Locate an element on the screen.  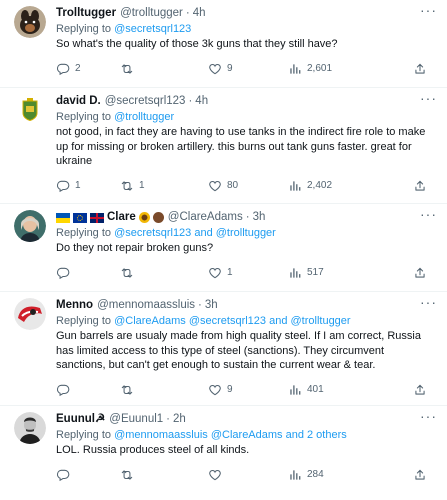
views-count: 2,601 is located at coordinates (320, 68).